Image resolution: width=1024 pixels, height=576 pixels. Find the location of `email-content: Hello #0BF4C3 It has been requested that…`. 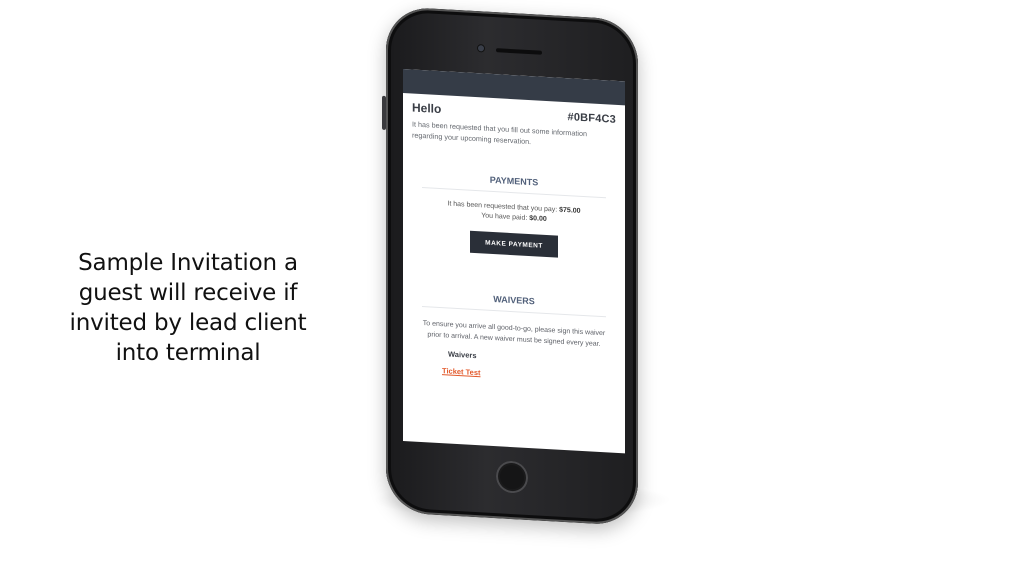

email-content: Hello #0BF4C3 It has been requested that… is located at coordinates (514, 240).